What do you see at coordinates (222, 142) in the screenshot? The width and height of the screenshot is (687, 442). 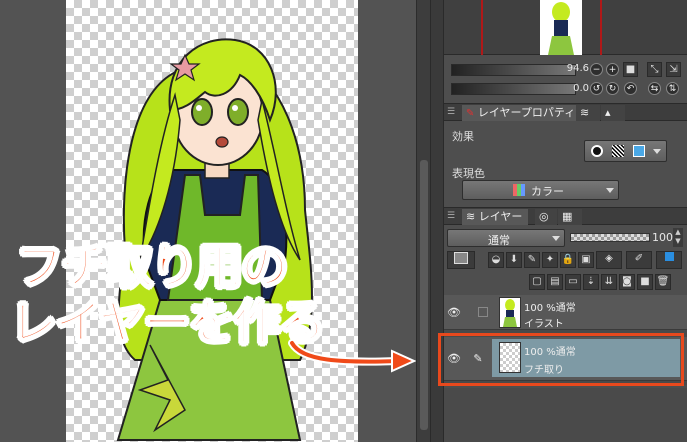 I see `mouth` at bounding box center [222, 142].